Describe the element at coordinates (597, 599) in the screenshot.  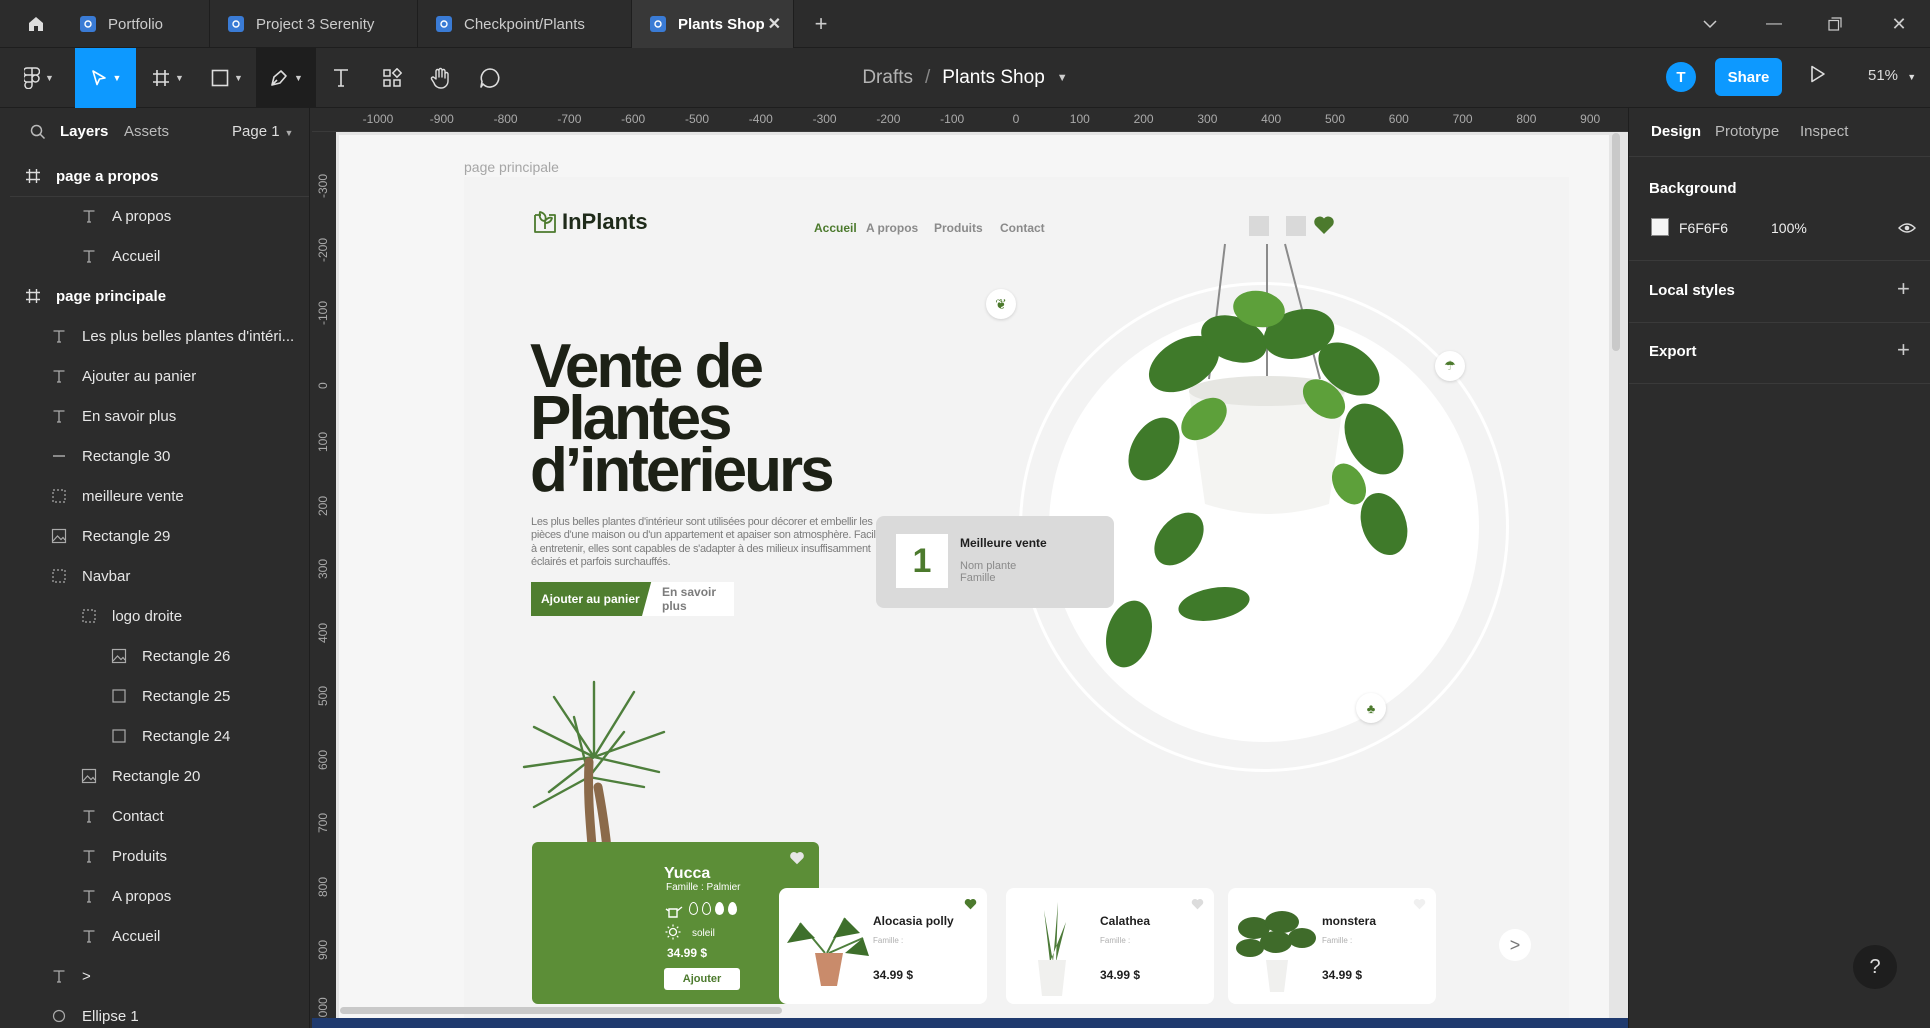
I see `add-to-cart-button: Ajouter au panier` at that location.